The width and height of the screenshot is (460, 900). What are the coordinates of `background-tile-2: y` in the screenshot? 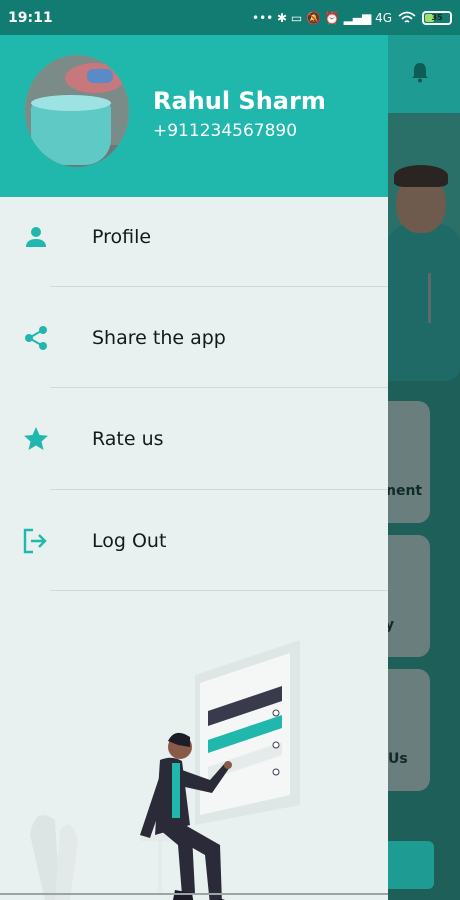 It's located at (407, 596).